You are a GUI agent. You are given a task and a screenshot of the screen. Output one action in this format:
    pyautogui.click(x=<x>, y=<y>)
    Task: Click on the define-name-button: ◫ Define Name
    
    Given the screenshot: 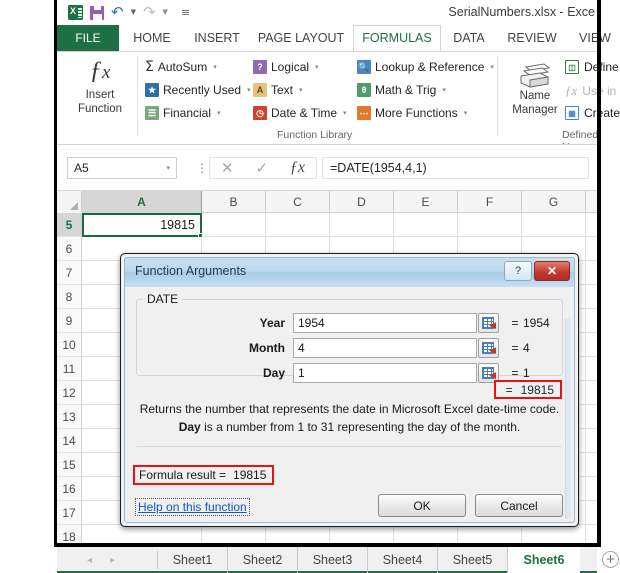 What is the action you would take?
    pyautogui.click(x=592, y=67)
    